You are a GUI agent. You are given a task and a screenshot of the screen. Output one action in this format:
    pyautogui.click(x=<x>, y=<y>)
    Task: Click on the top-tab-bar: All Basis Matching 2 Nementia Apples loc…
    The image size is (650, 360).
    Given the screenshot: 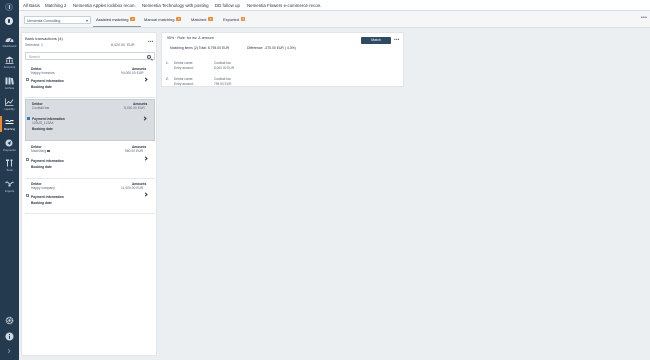 What is the action you would take?
    pyautogui.click(x=334, y=5)
    